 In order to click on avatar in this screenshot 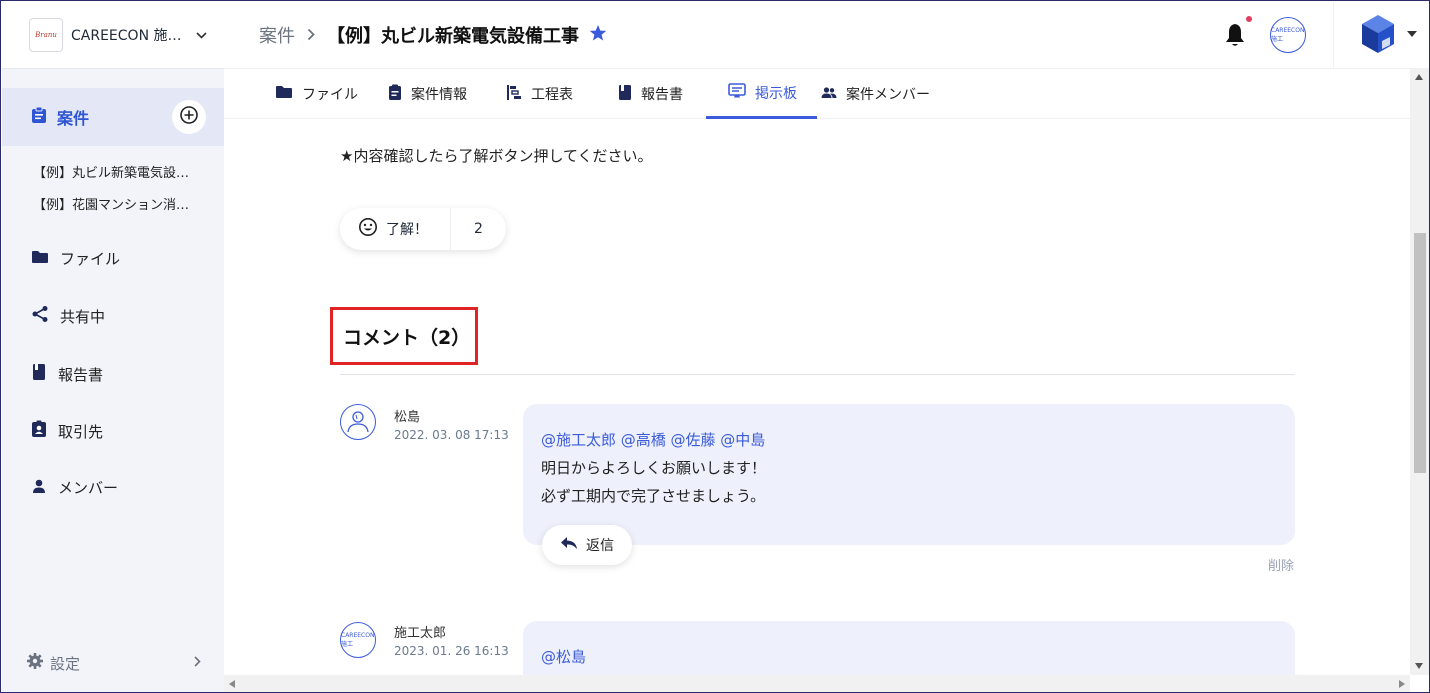, I will do `click(358, 422)`.